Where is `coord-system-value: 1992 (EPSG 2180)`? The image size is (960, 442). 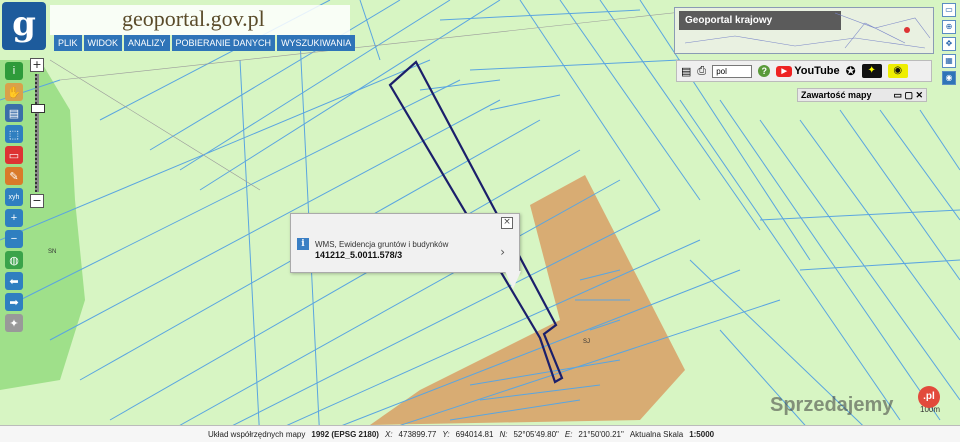
coord-system-value: 1992 (EPSG 2180) is located at coordinates (345, 434).